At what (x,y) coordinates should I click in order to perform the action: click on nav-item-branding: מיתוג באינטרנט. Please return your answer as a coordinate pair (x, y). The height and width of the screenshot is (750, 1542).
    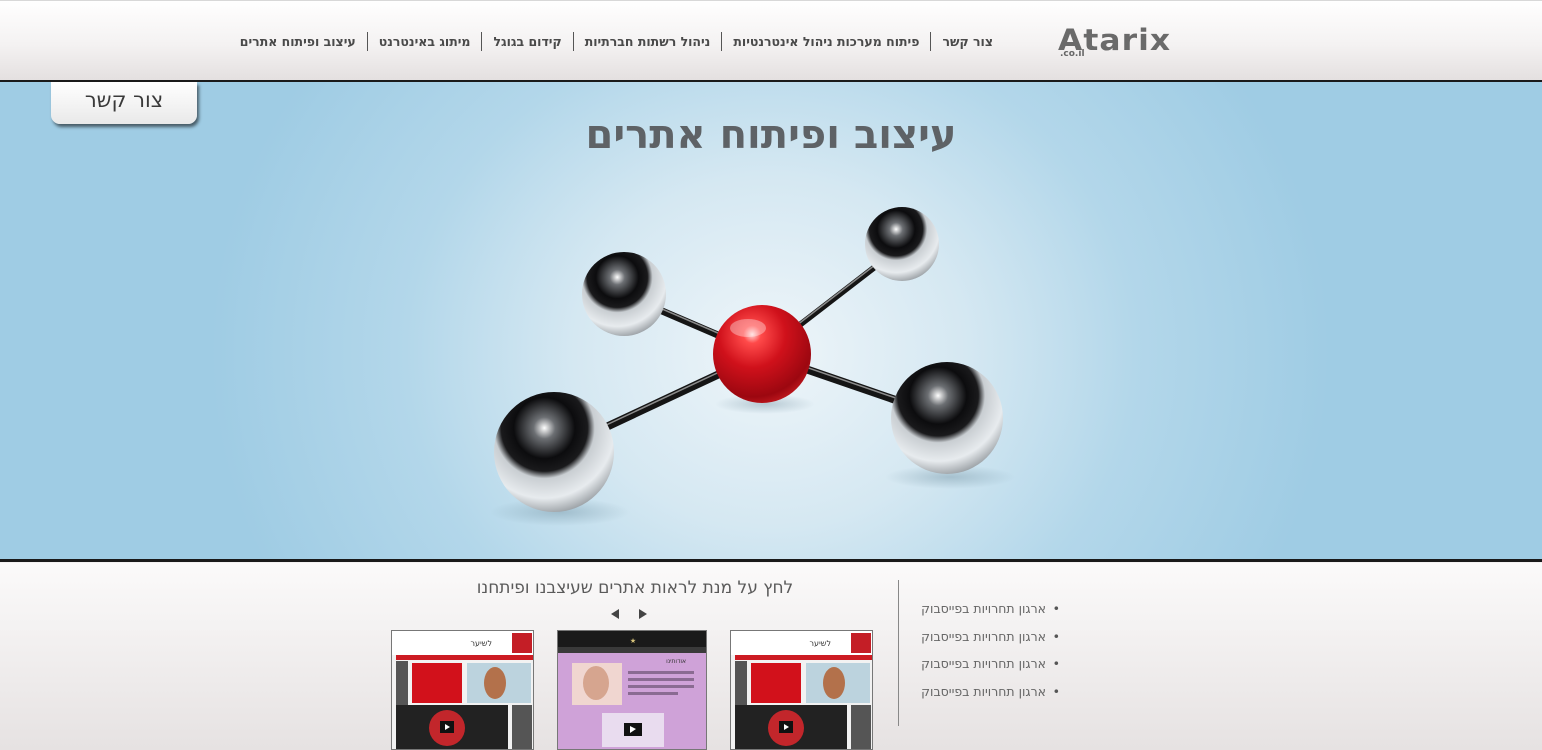
    Looking at the image, I should click on (425, 41).